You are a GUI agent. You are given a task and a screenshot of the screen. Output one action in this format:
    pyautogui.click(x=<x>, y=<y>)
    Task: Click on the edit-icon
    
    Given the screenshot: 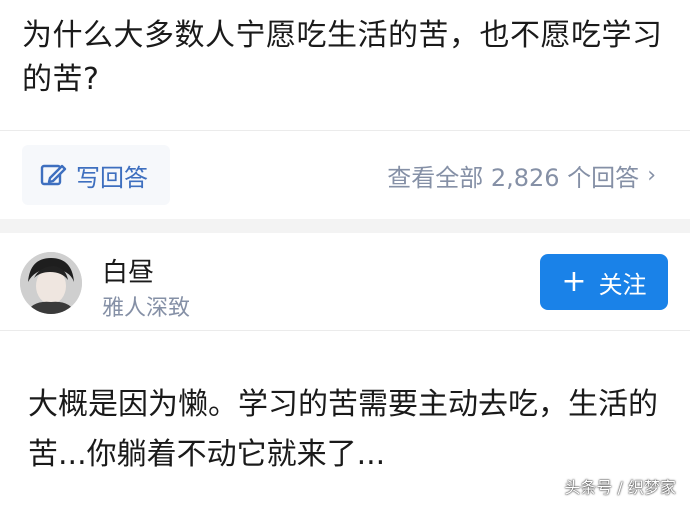 What is the action you would take?
    pyautogui.click(x=53, y=175)
    